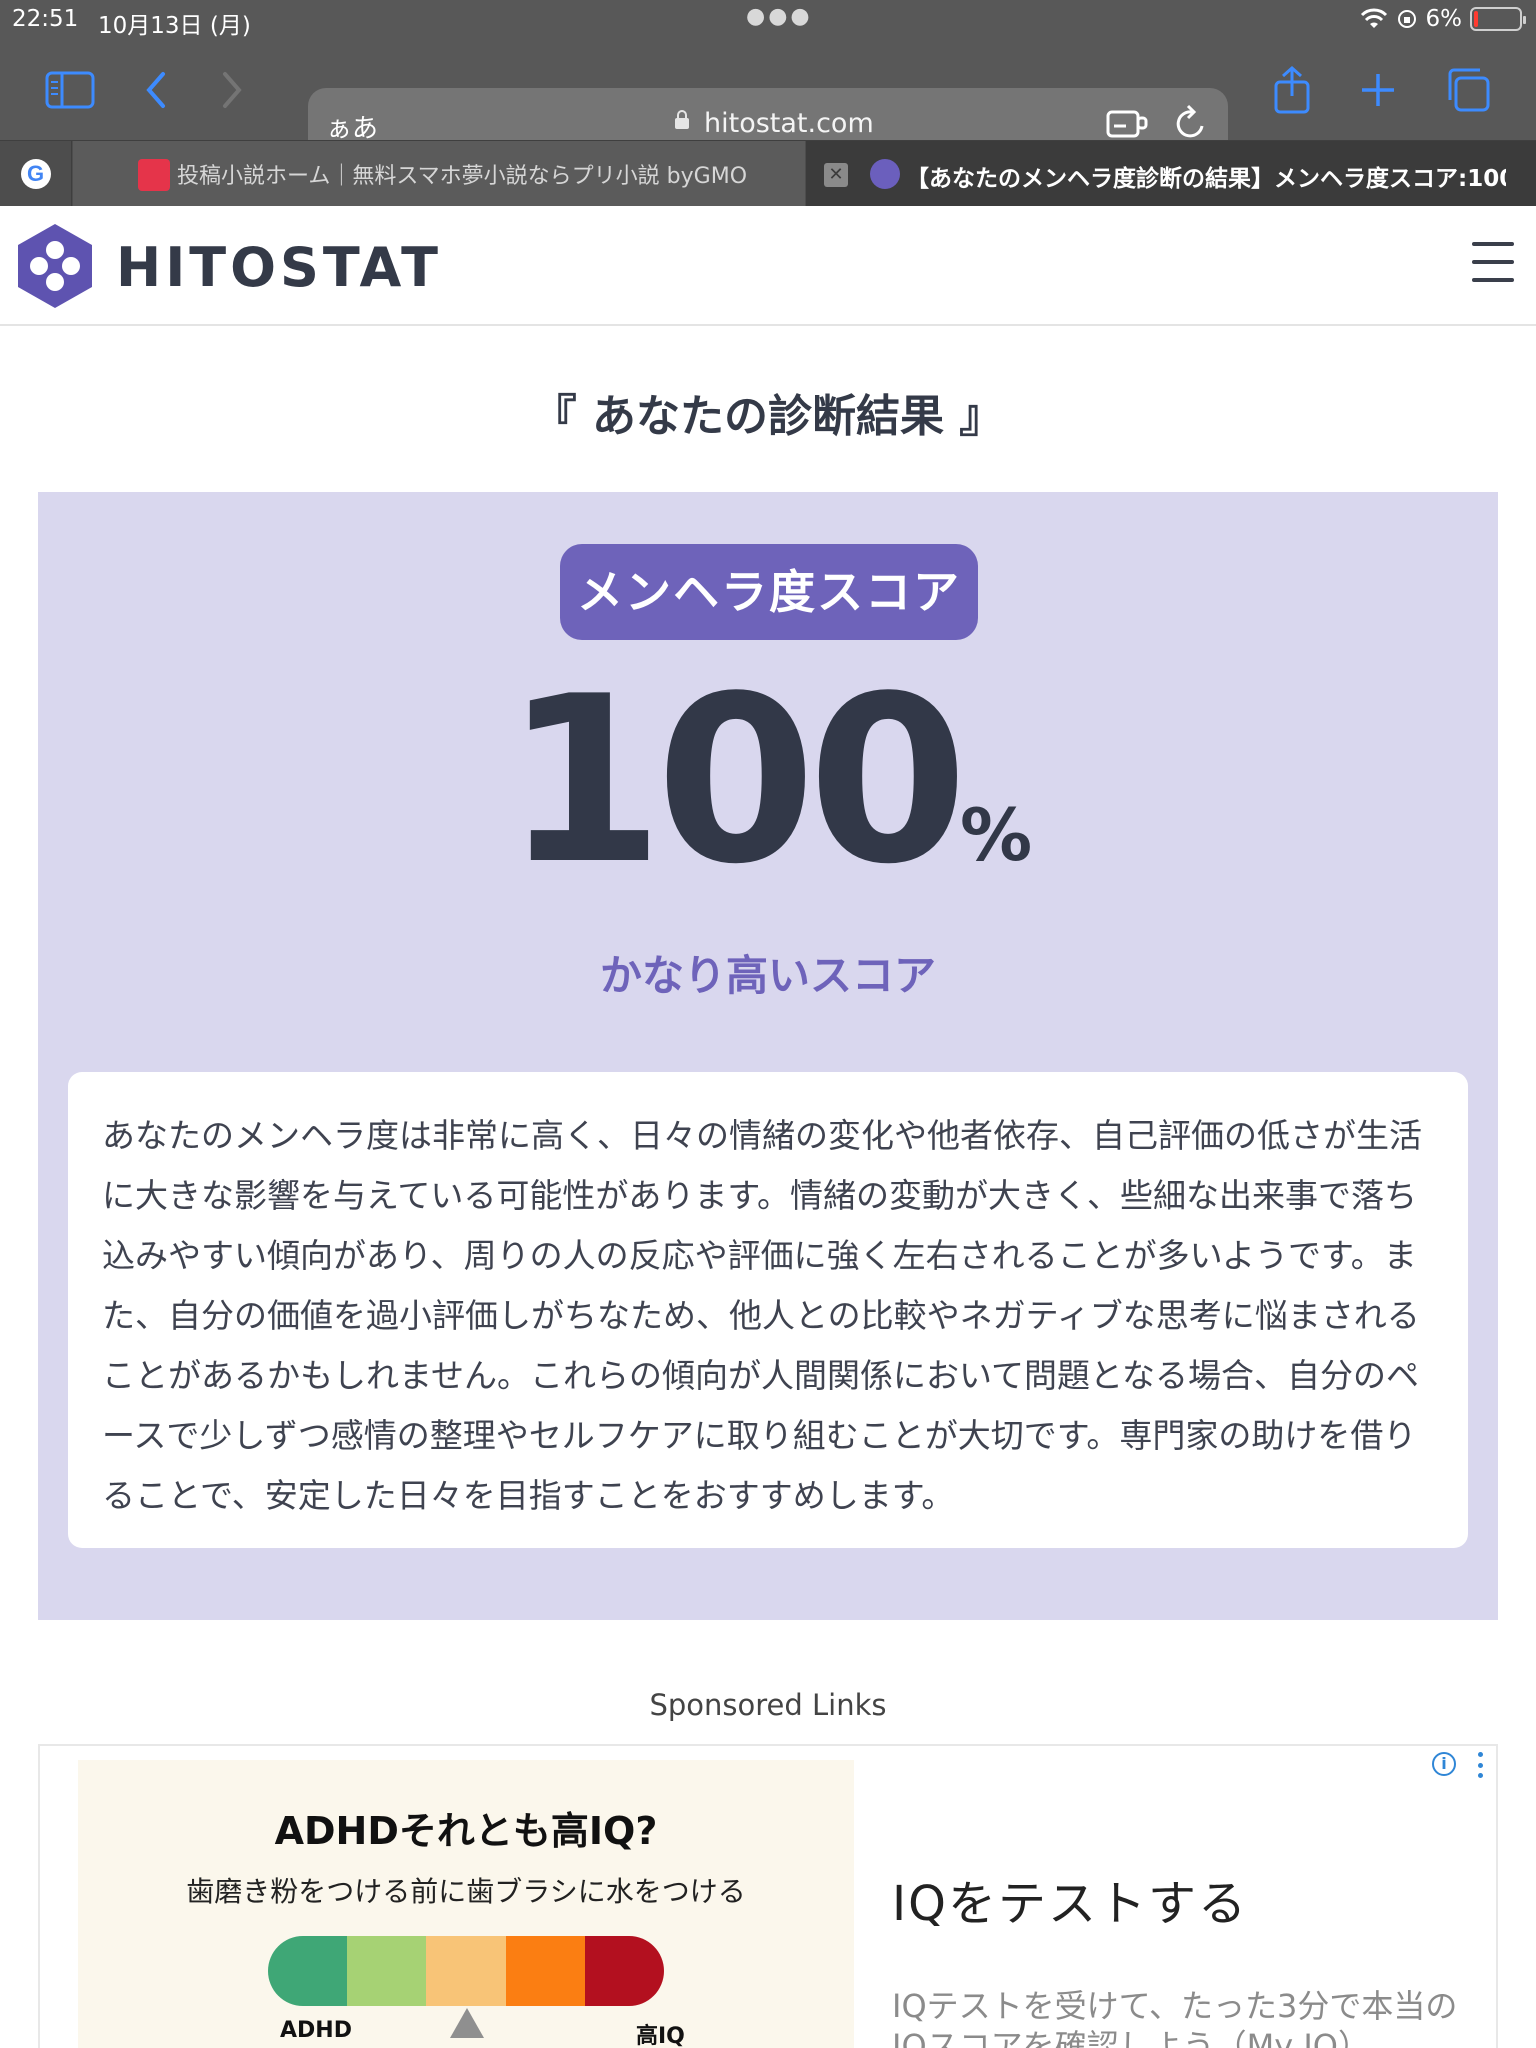 Image resolution: width=1536 pixels, height=2048 pixels. Describe the element at coordinates (45, 19) in the screenshot. I see `status-time: 22:51` at that location.